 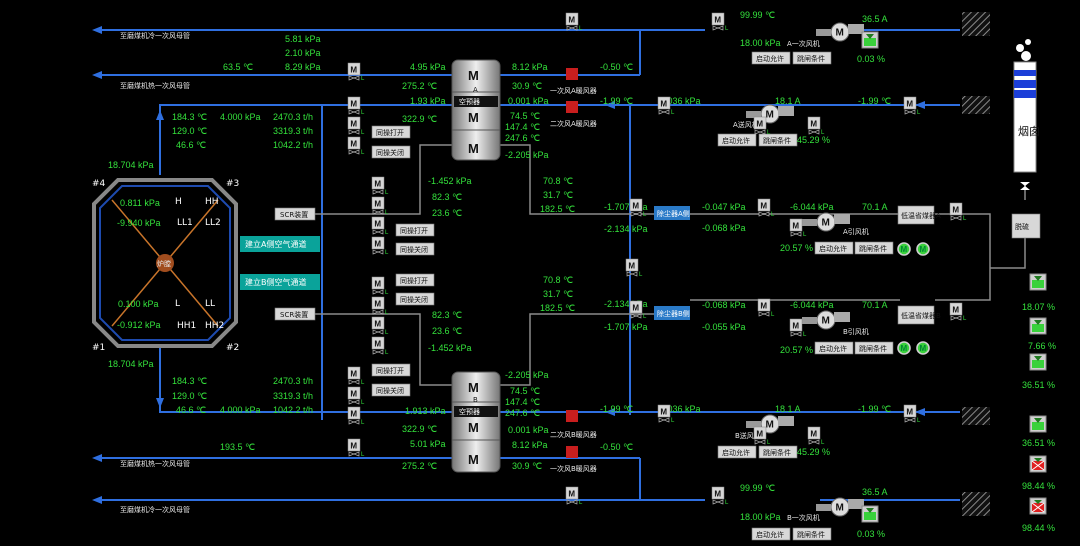 What do you see at coordinates (976, 264) in the screenshot?
I see `hatched-wall-icon` at bounding box center [976, 264].